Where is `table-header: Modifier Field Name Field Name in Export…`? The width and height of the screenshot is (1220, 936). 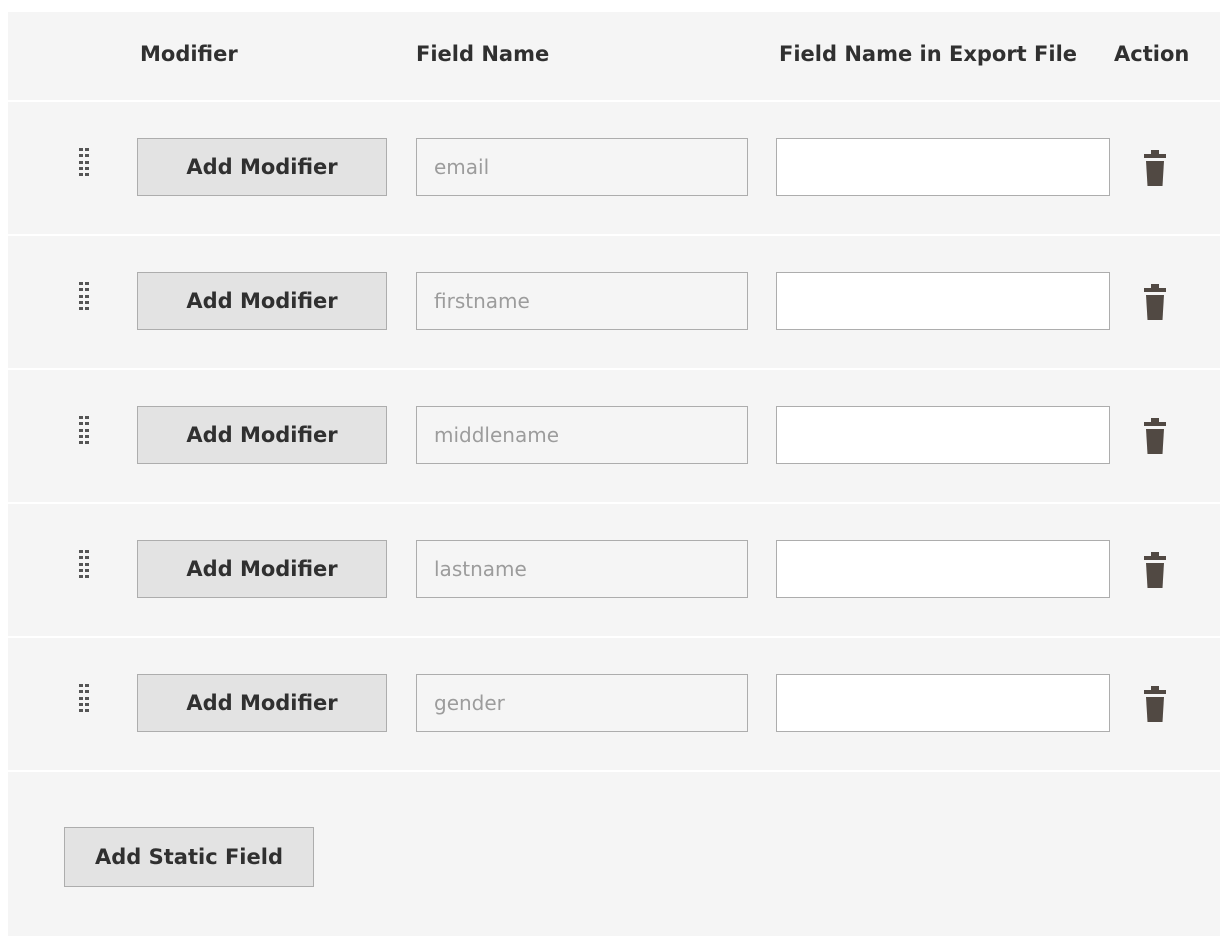 table-header: Modifier Field Name Field Name in Export… is located at coordinates (614, 57).